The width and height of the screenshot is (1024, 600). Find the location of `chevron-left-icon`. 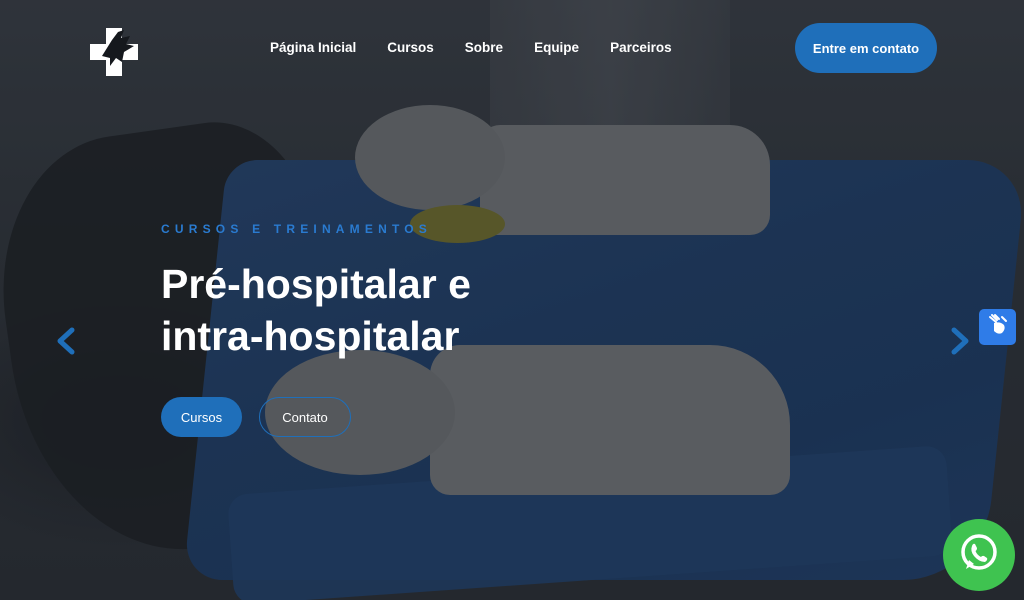

chevron-left-icon is located at coordinates (66, 341).